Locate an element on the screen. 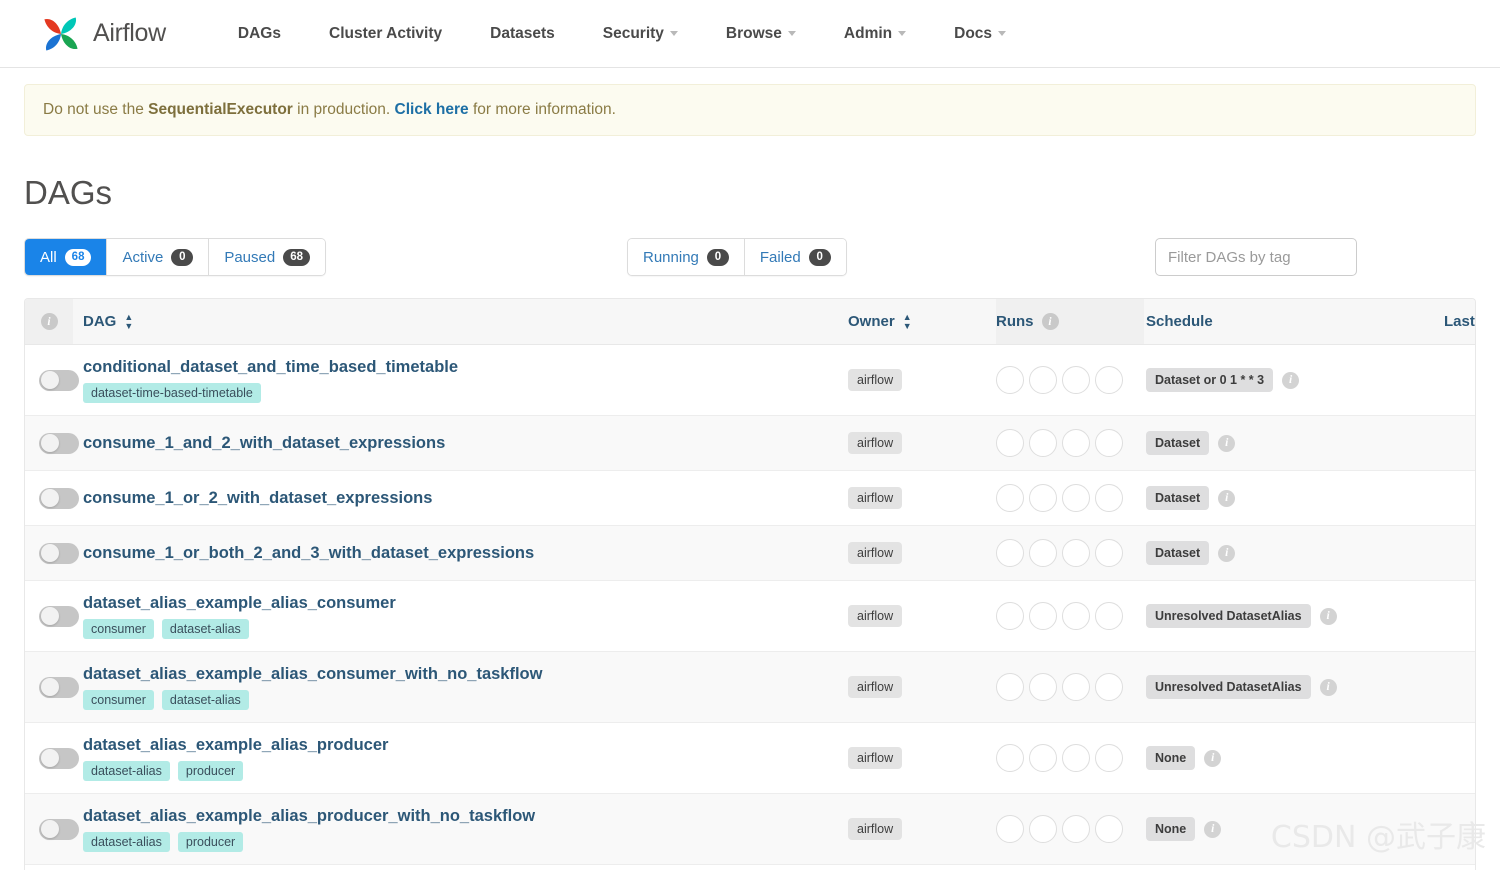 This screenshot has height=870, width=1500. filter-tab-failed: Failed 0 is located at coordinates (795, 257).